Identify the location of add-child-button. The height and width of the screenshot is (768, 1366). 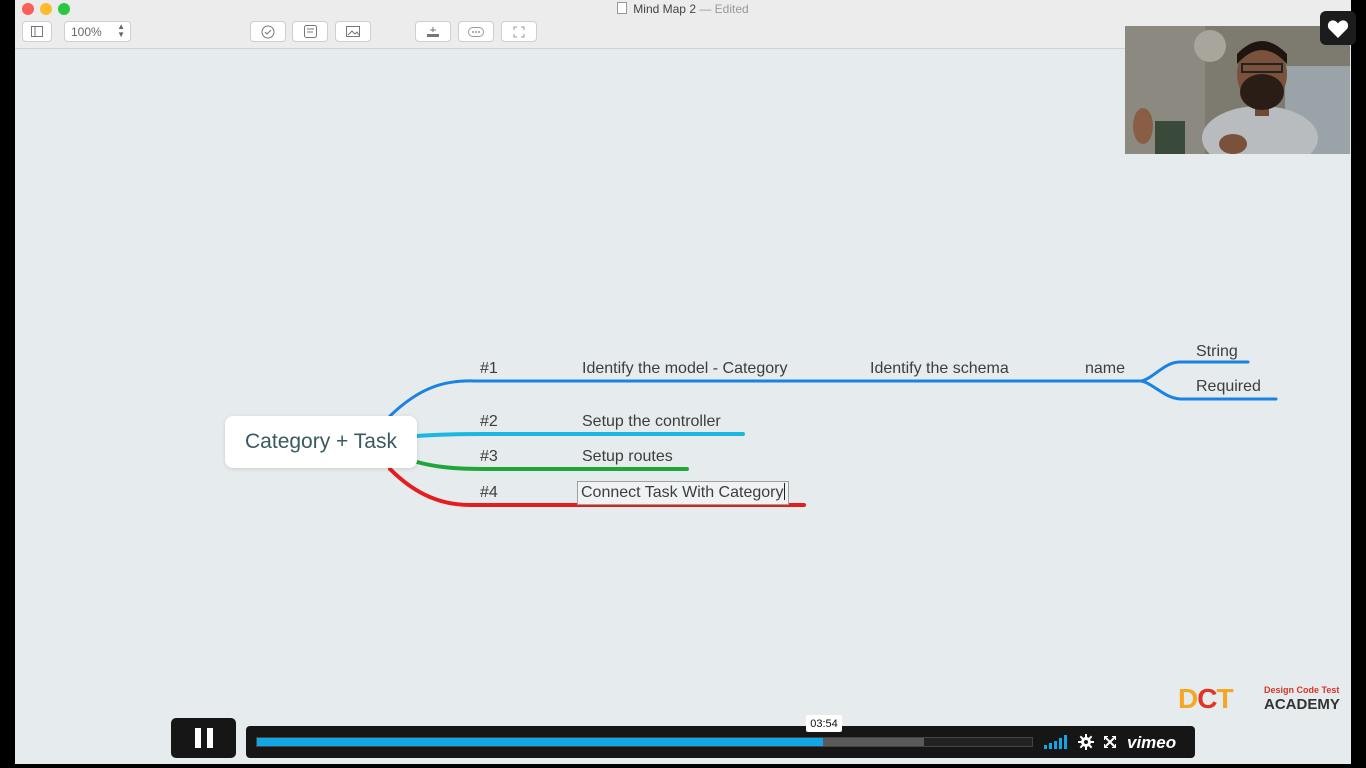
(433, 31).